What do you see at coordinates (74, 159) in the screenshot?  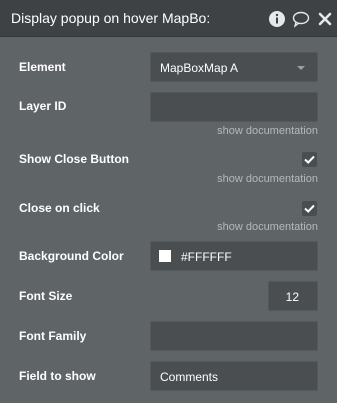 I see `show-close-button-label: Show Close Button` at bounding box center [74, 159].